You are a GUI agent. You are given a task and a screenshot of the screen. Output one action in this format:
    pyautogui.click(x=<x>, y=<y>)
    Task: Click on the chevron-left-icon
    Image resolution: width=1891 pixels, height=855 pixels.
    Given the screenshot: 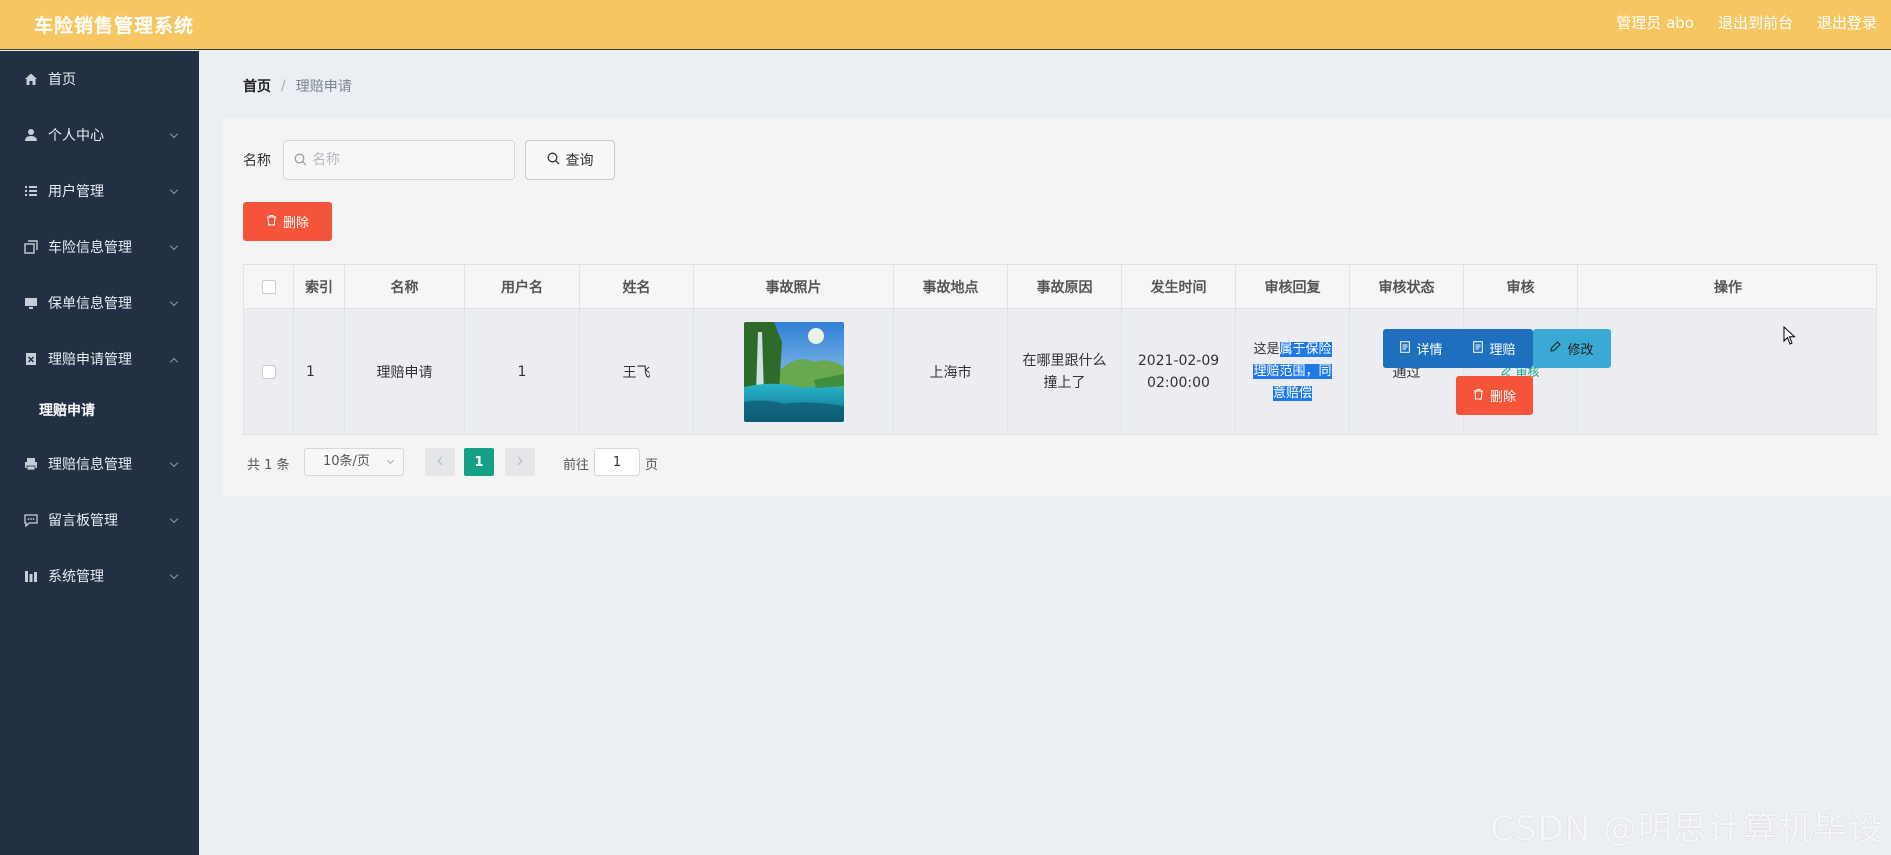 What is the action you would take?
    pyautogui.click(x=440, y=462)
    